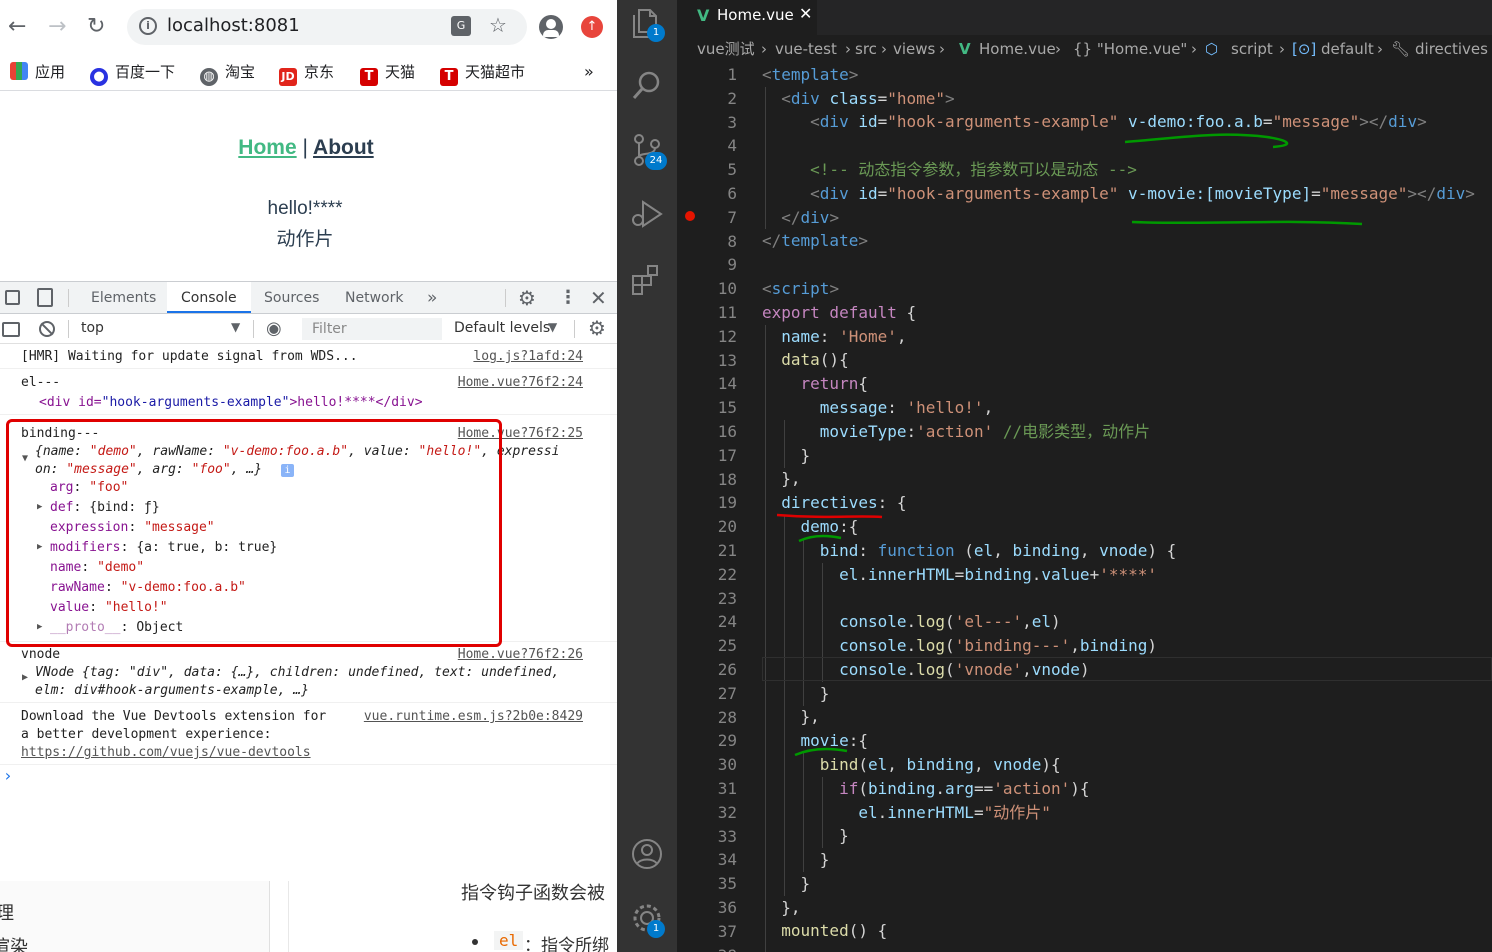 The image size is (1492, 952). I want to click on bookmark-apps: 应用, so click(37, 72).